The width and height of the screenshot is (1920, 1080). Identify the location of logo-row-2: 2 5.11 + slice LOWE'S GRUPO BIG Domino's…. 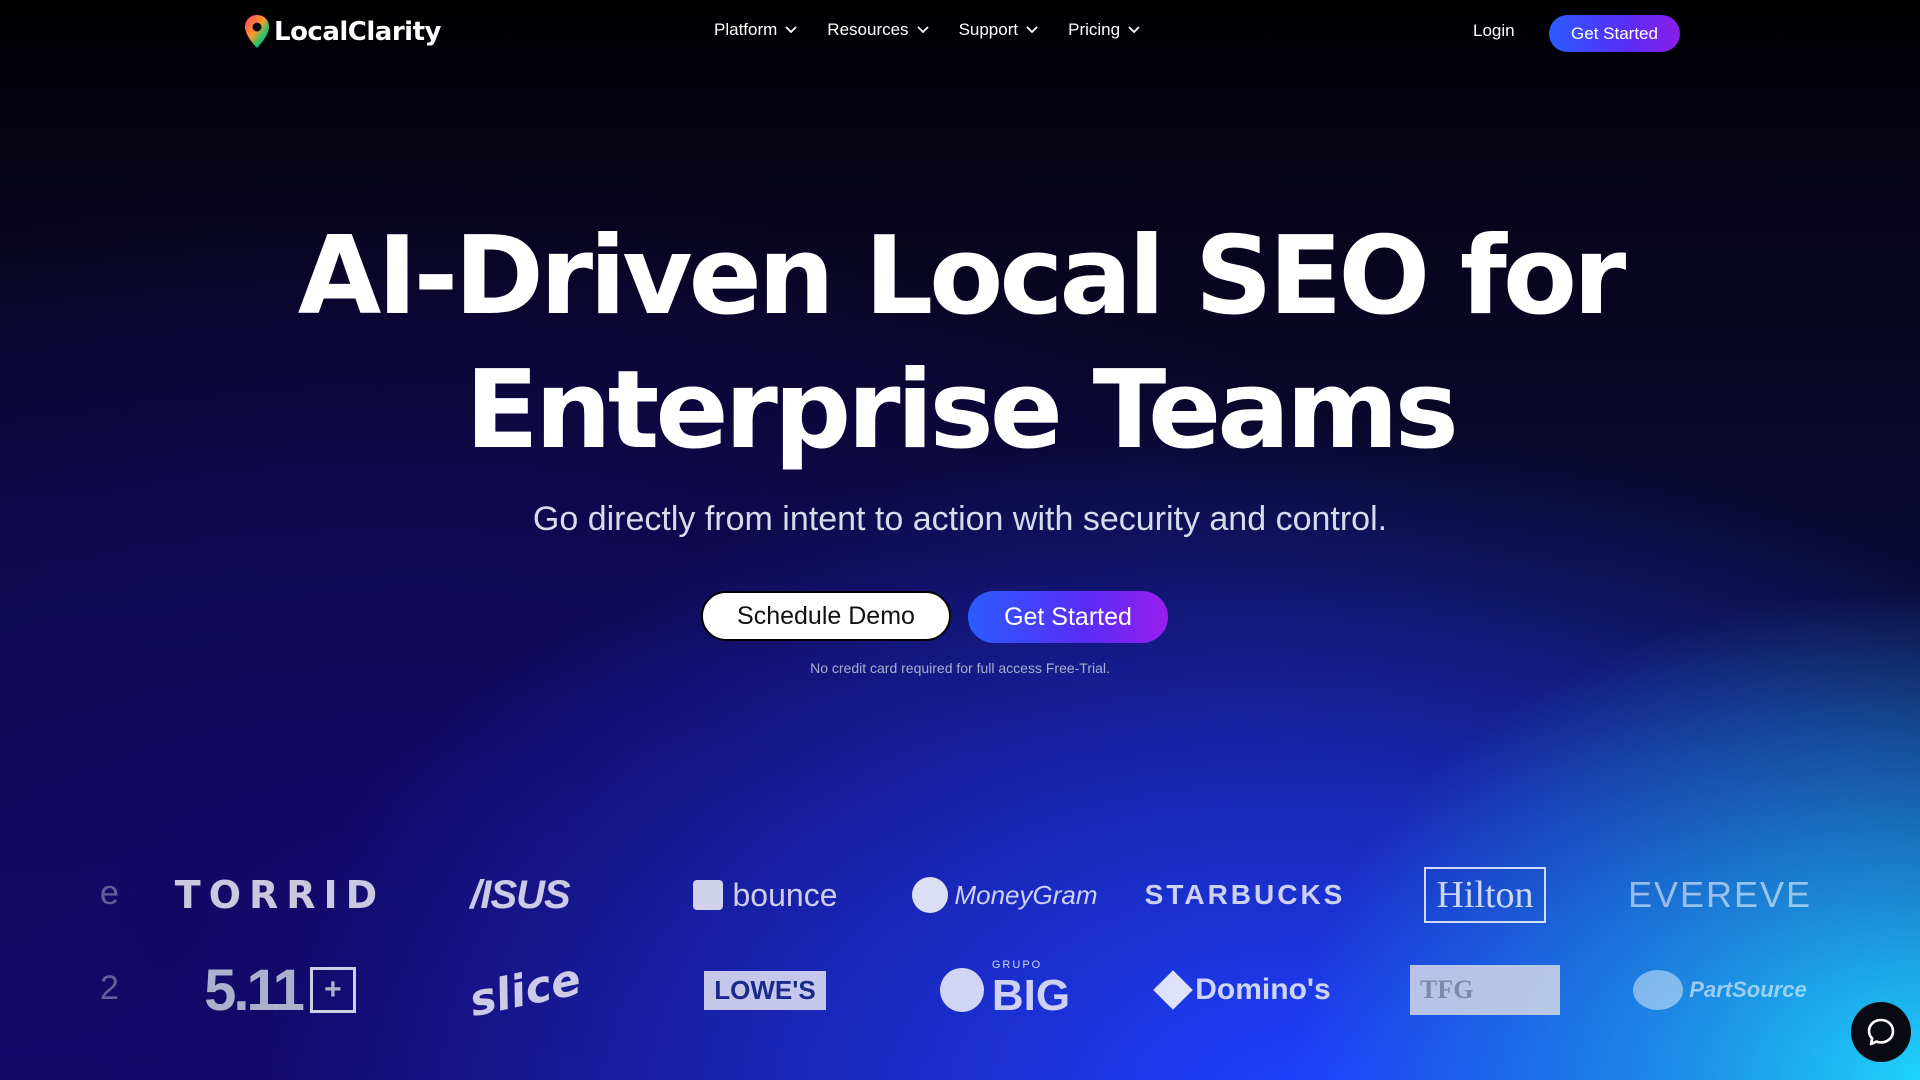
(960, 989).